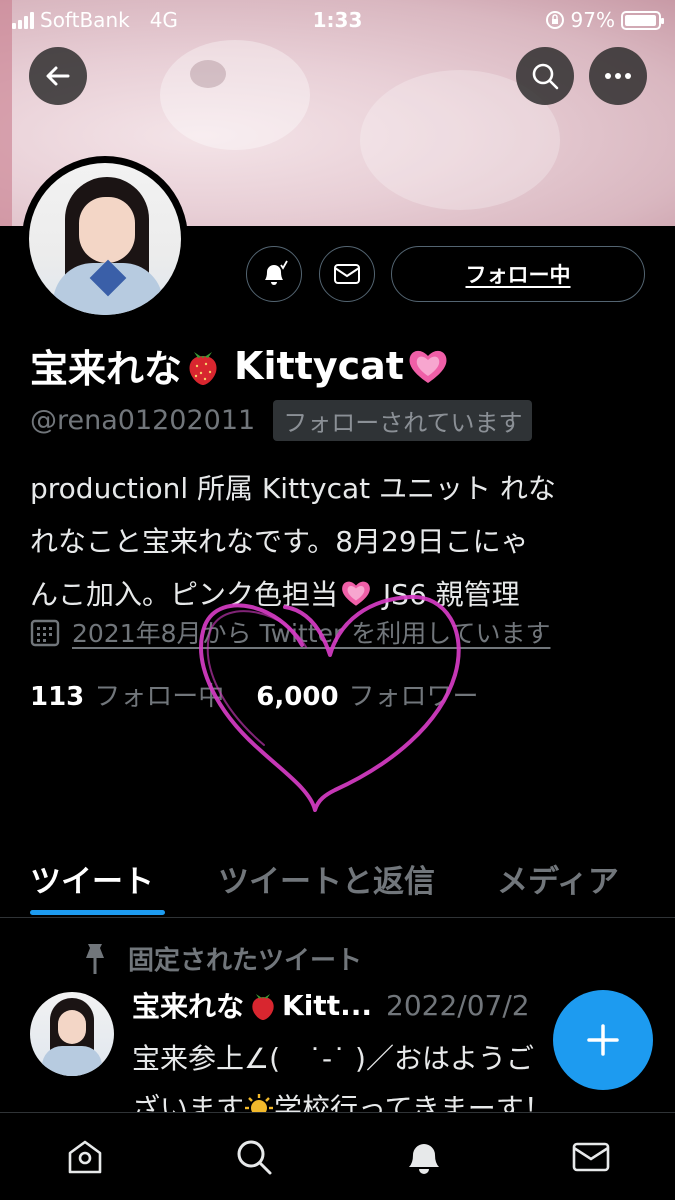  Describe the element at coordinates (414, 694) in the screenshot. I see `followers-label: フォロワー` at that location.